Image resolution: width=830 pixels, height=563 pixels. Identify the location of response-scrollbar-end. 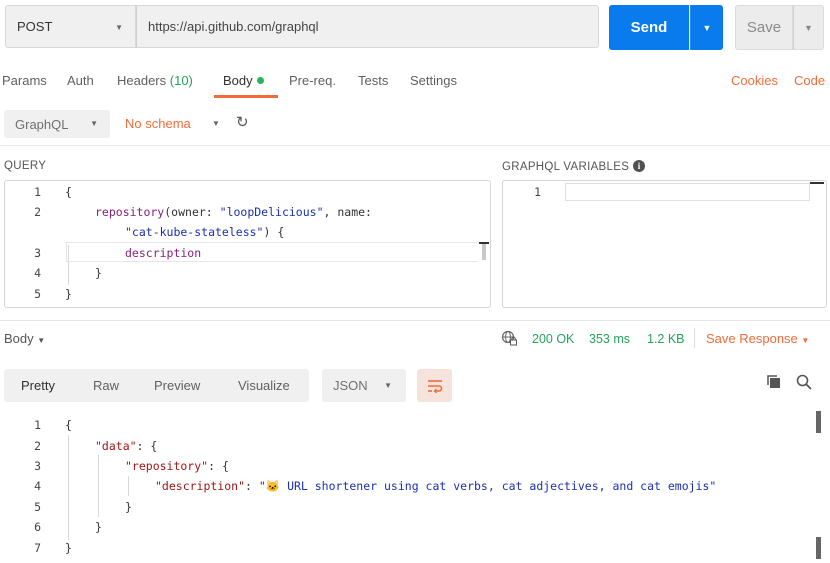
(818, 548).